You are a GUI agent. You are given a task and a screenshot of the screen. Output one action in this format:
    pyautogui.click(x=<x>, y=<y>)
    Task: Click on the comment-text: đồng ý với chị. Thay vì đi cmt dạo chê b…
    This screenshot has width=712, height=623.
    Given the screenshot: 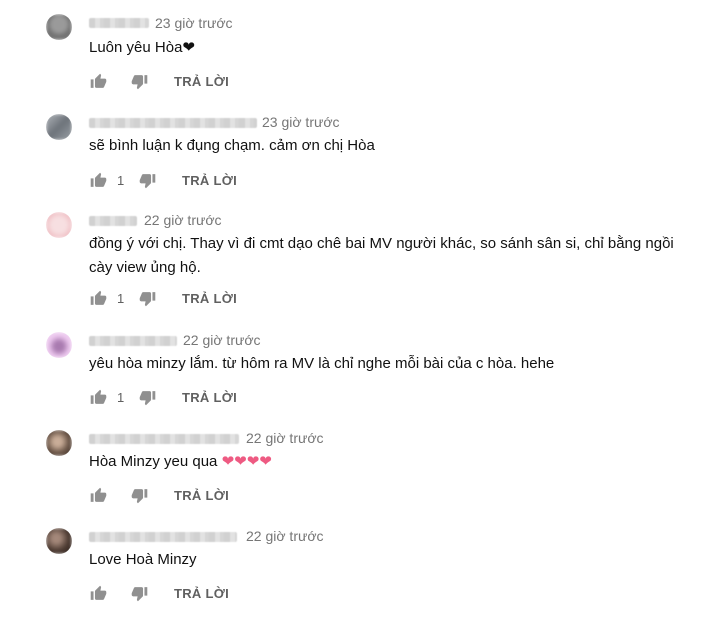 What is the action you would take?
    pyautogui.click(x=381, y=255)
    